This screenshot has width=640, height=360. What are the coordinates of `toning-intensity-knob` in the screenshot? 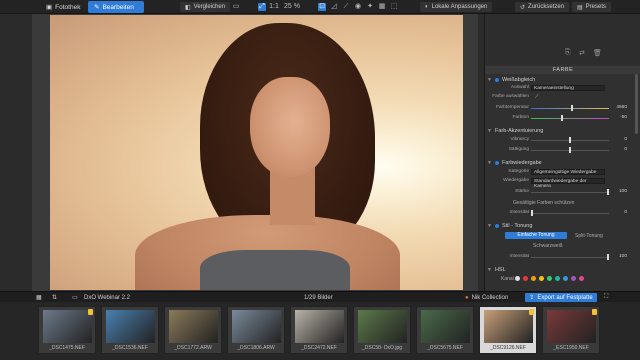 It's located at (608, 257).